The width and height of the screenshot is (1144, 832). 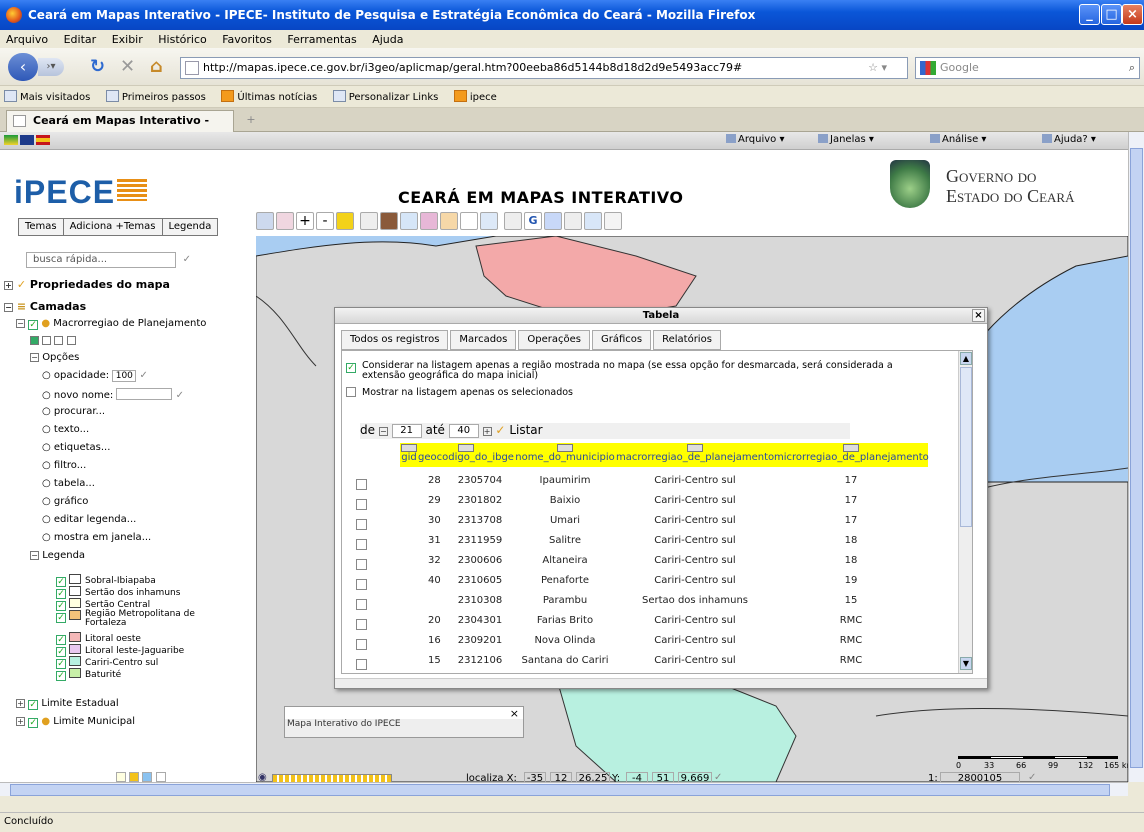 I want to click on edit-icon, so click(x=513, y=221).